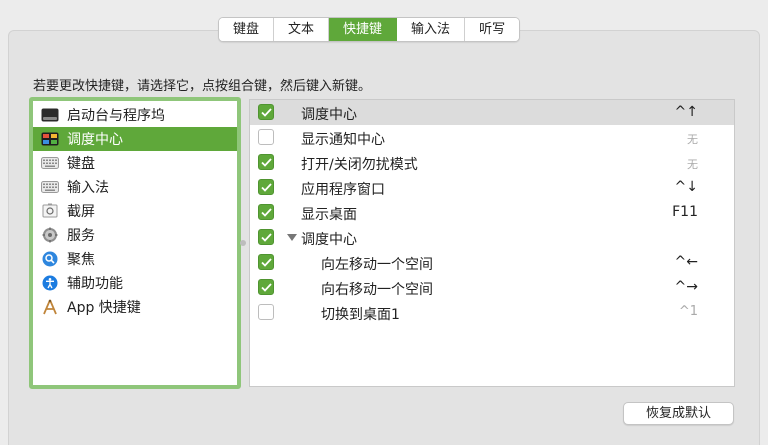 The width and height of the screenshot is (768, 445). What do you see at coordinates (81, 212) in the screenshot?
I see `category-label: 截屏` at bounding box center [81, 212].